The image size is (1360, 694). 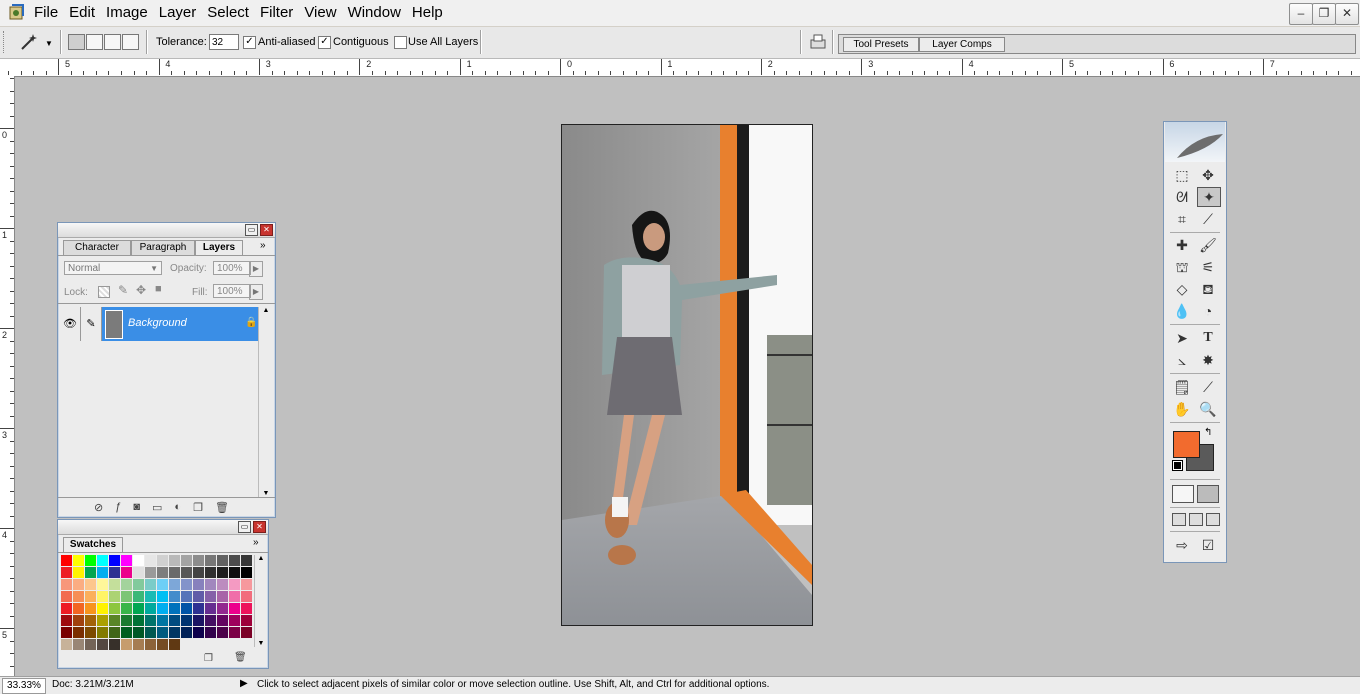 What do you see at coordinates (17, 12) in the screenshot?
I see `photoshop-app-icon` at bounding box center [17, 12].